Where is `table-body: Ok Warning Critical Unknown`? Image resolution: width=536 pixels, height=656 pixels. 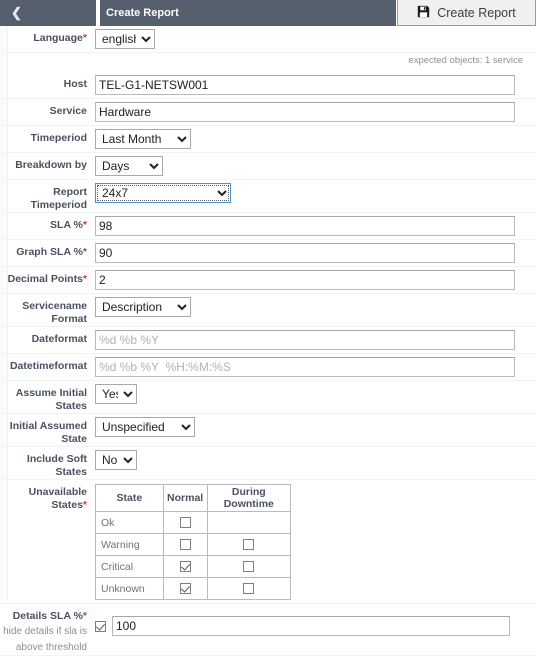
table-body: Ok Warning Critical Unknown is located at coordinates (193, 555).